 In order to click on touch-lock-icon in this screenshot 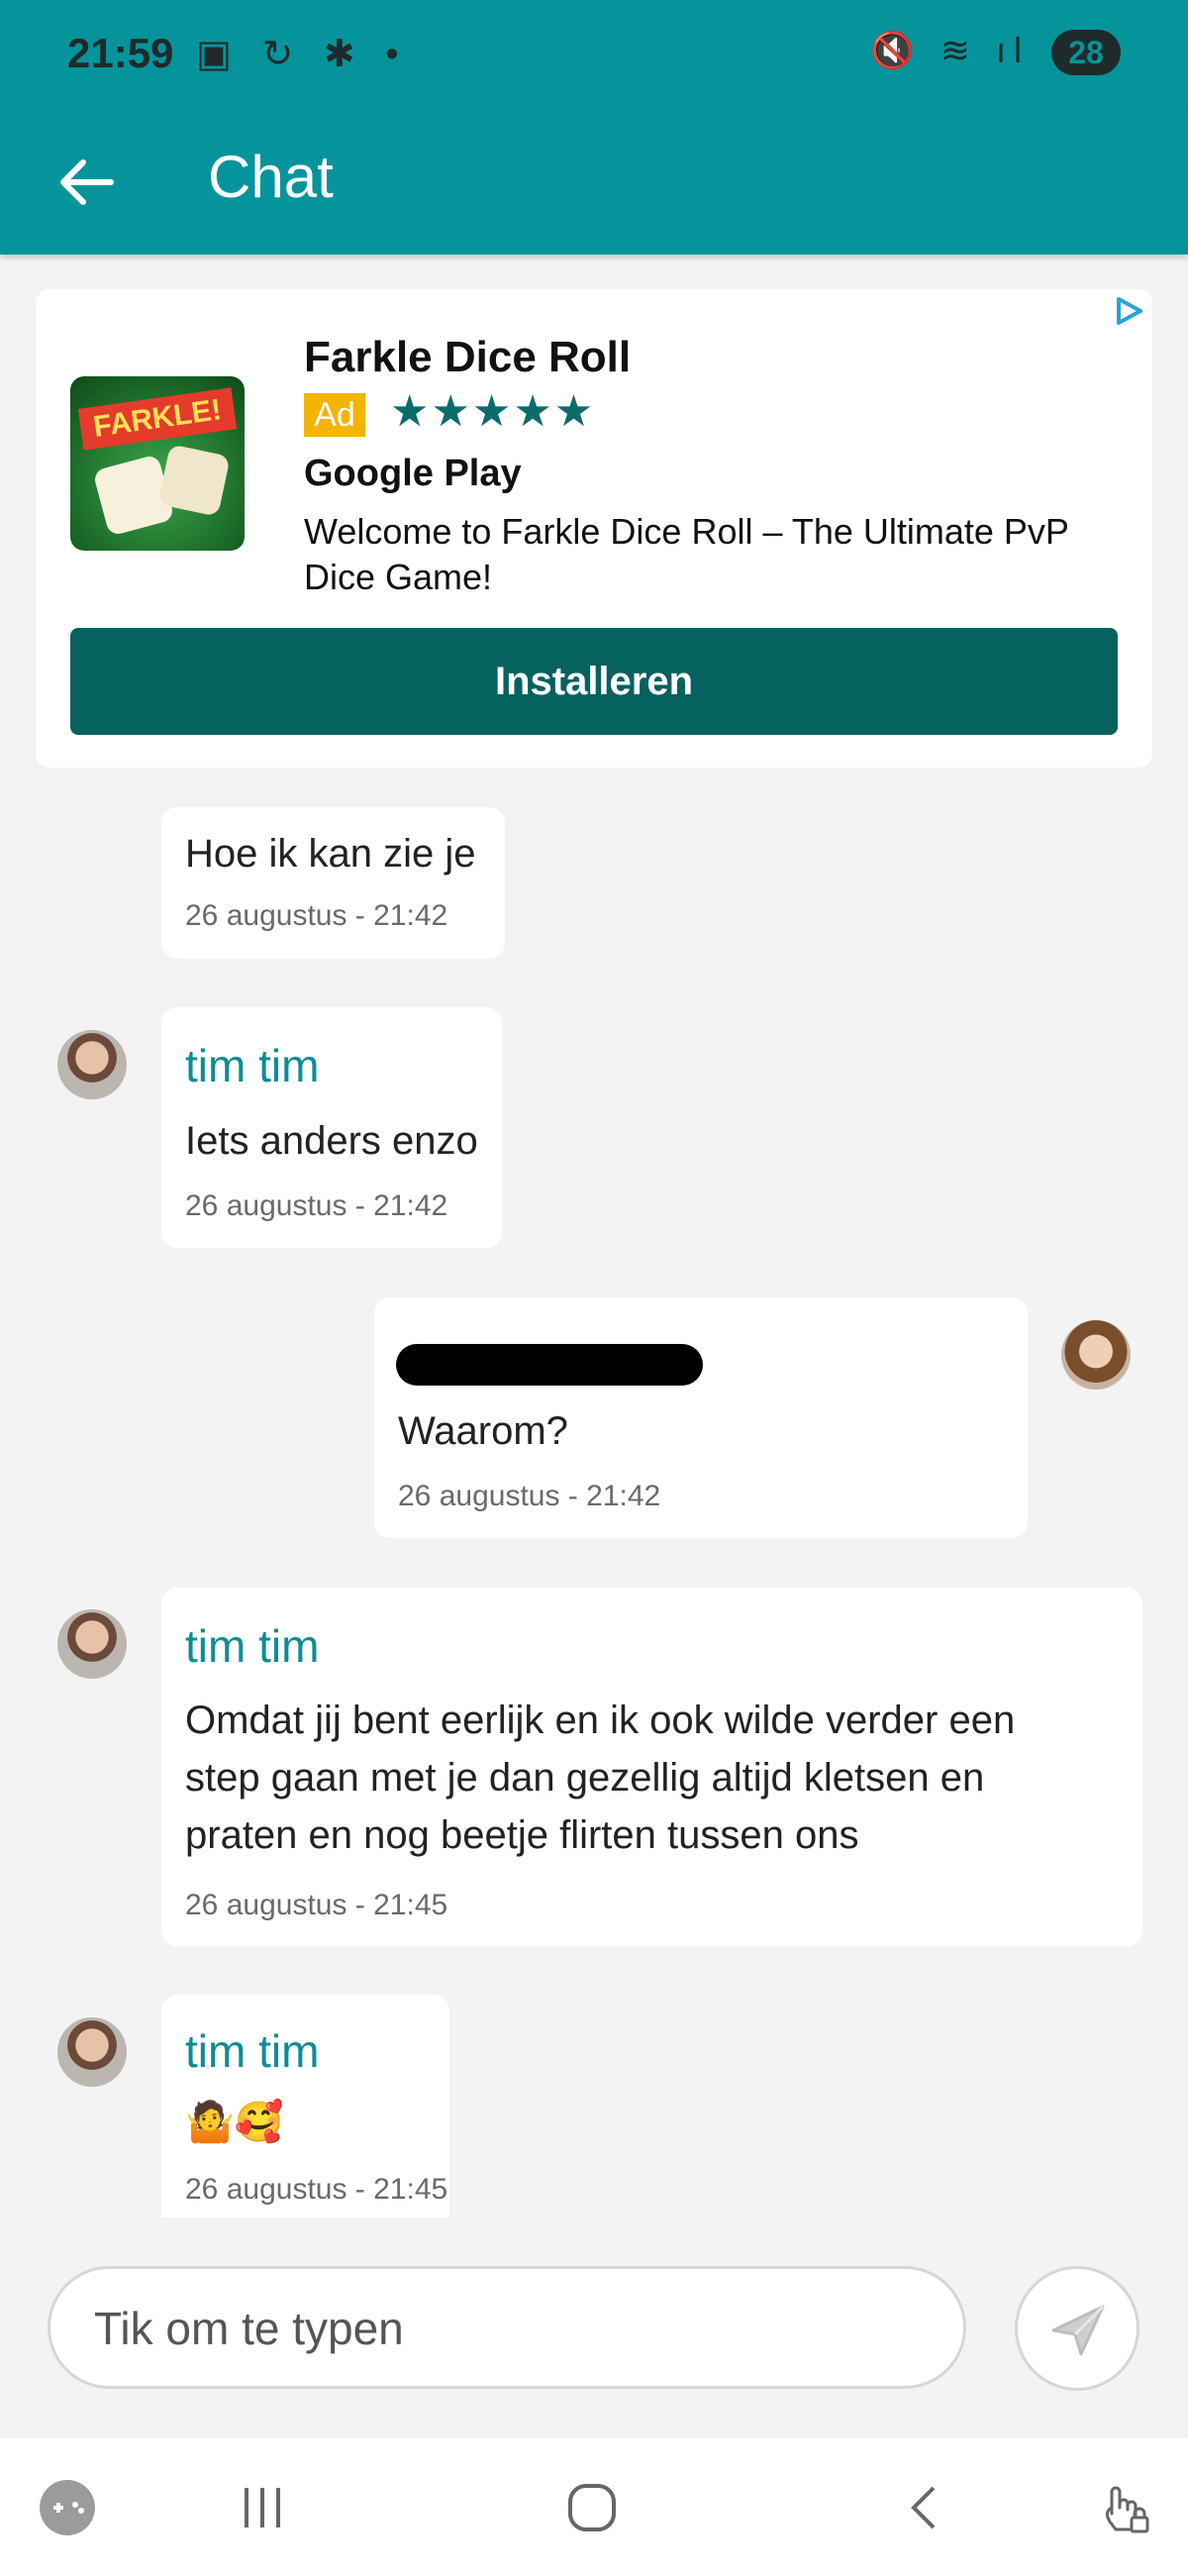, I will do `click(1127, 2509)`.